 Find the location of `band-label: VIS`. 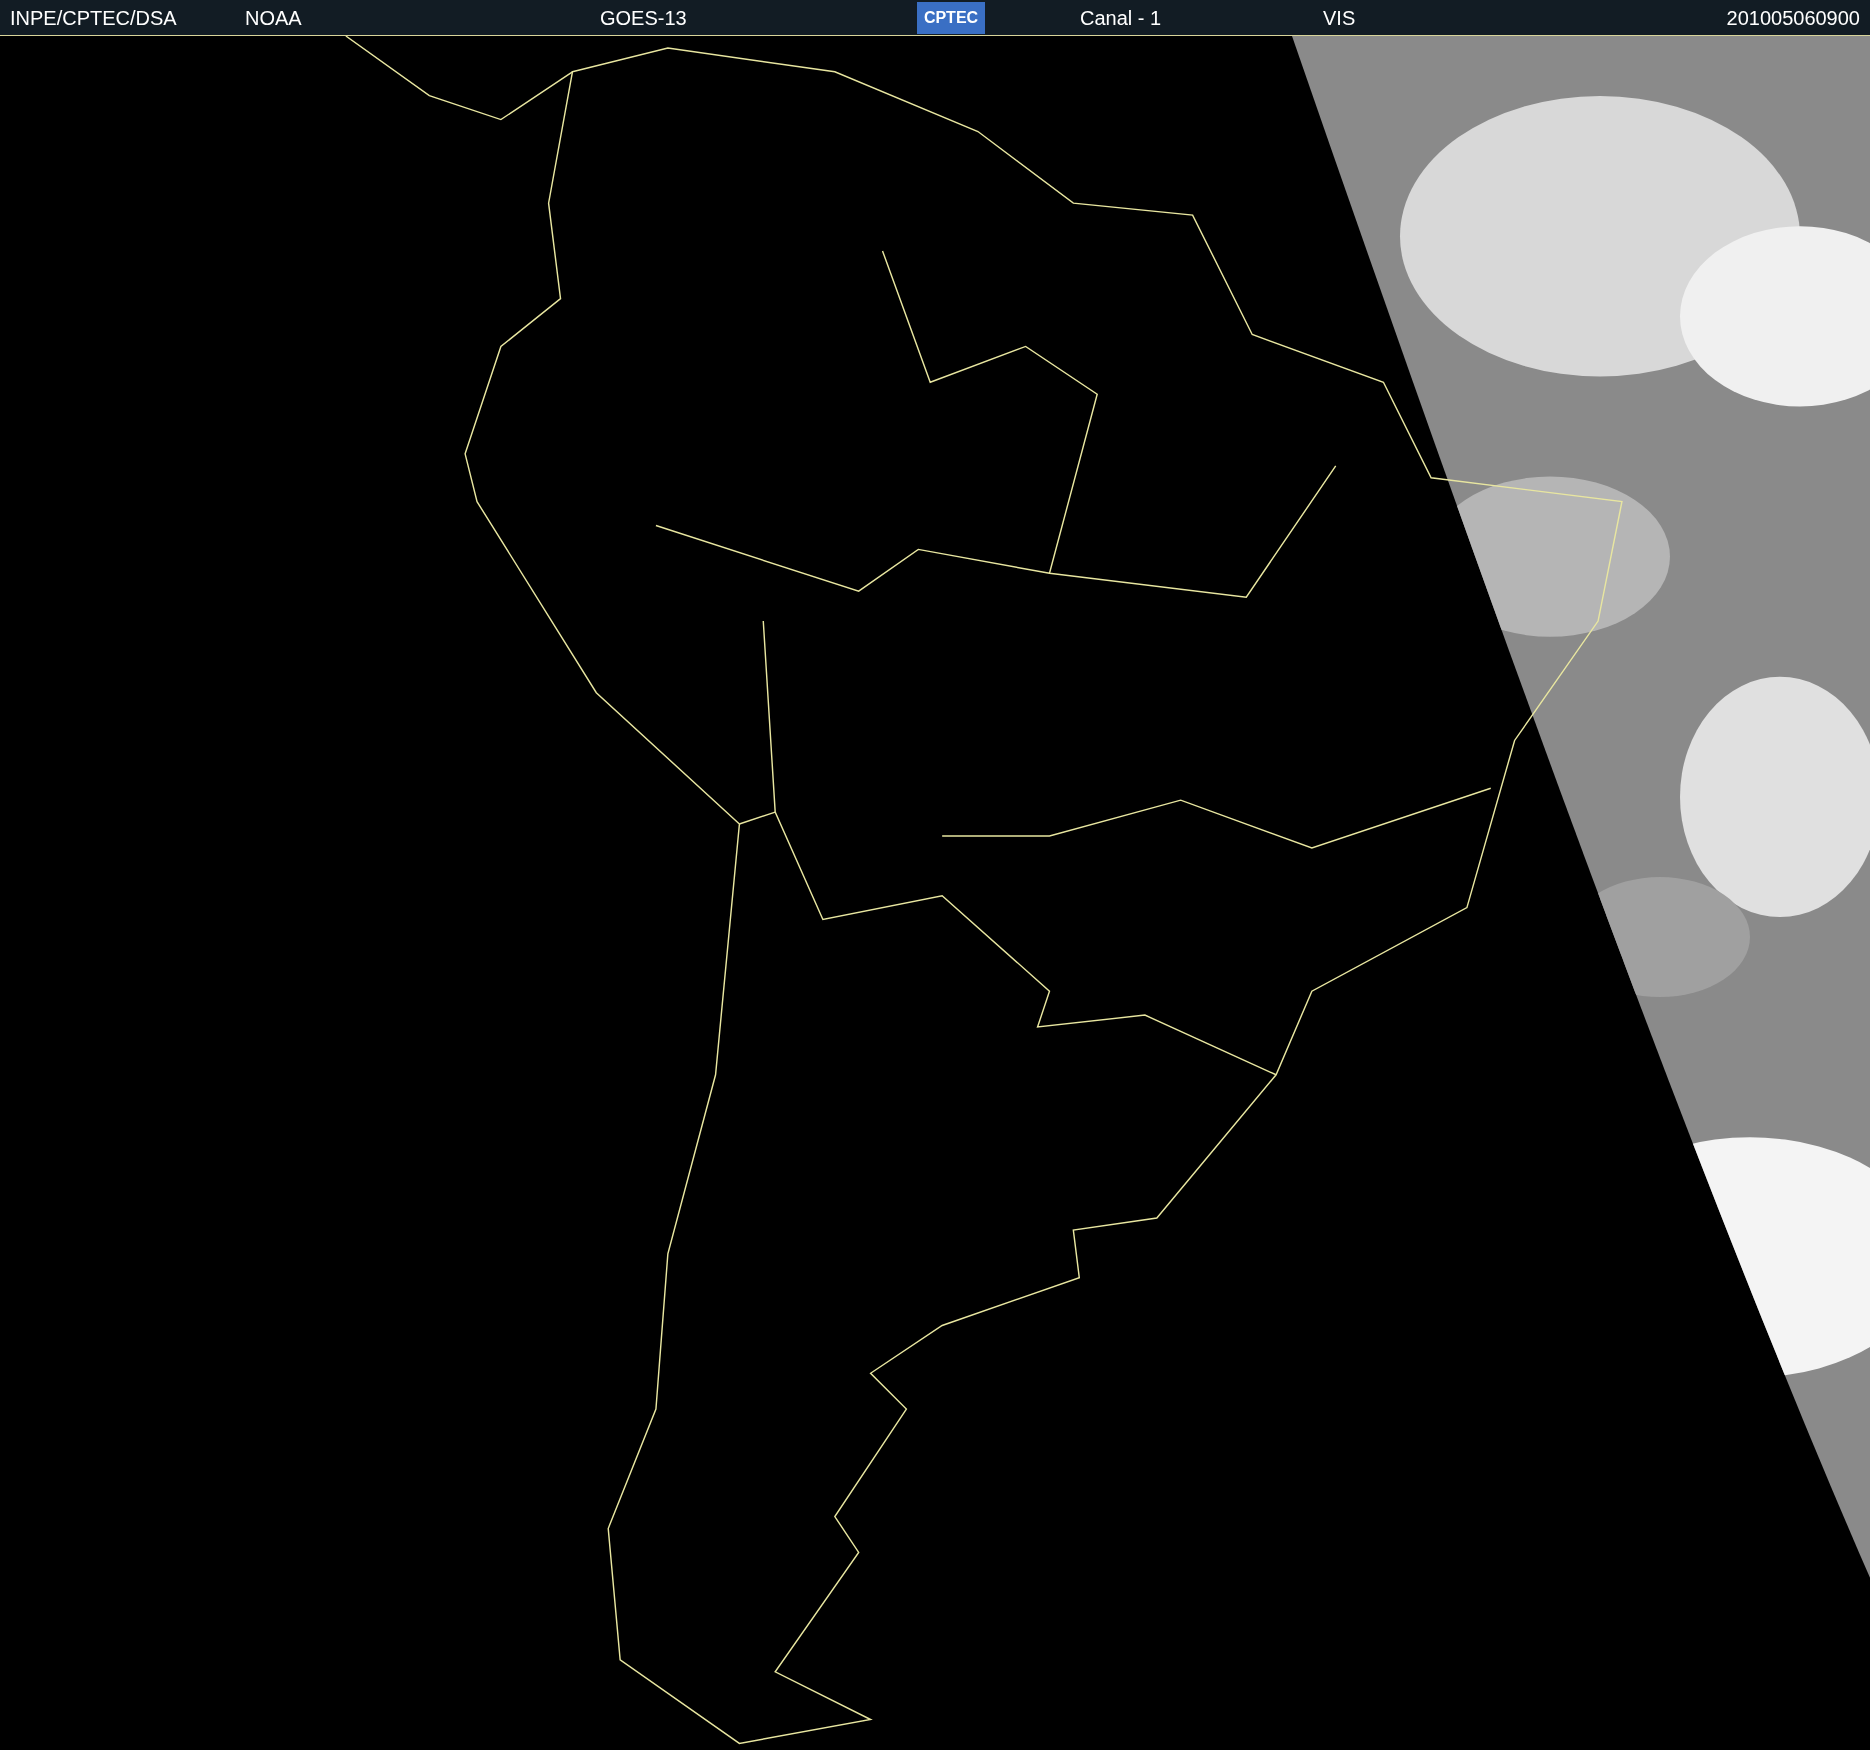

band-label: VIS is located at coordinates (1339, 17).